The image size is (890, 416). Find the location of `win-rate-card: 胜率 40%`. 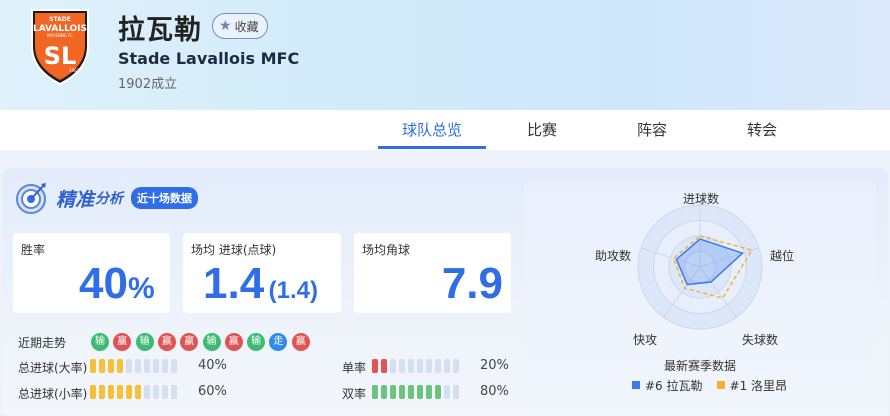

win-rate-card: 胜率 40% is located at coordinates (91, 273).